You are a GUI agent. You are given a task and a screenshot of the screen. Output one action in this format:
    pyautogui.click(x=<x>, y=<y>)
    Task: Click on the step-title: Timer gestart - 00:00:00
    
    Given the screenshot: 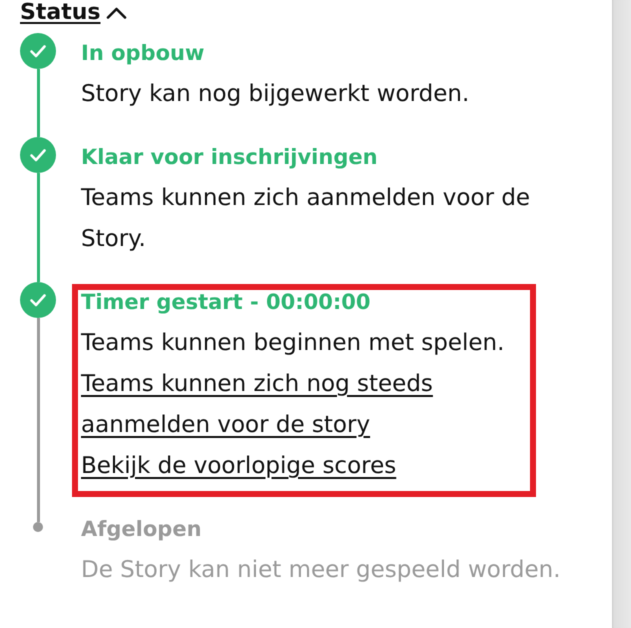 What is the action you would take?
    pyautogui.click(x=226, y=302)
    